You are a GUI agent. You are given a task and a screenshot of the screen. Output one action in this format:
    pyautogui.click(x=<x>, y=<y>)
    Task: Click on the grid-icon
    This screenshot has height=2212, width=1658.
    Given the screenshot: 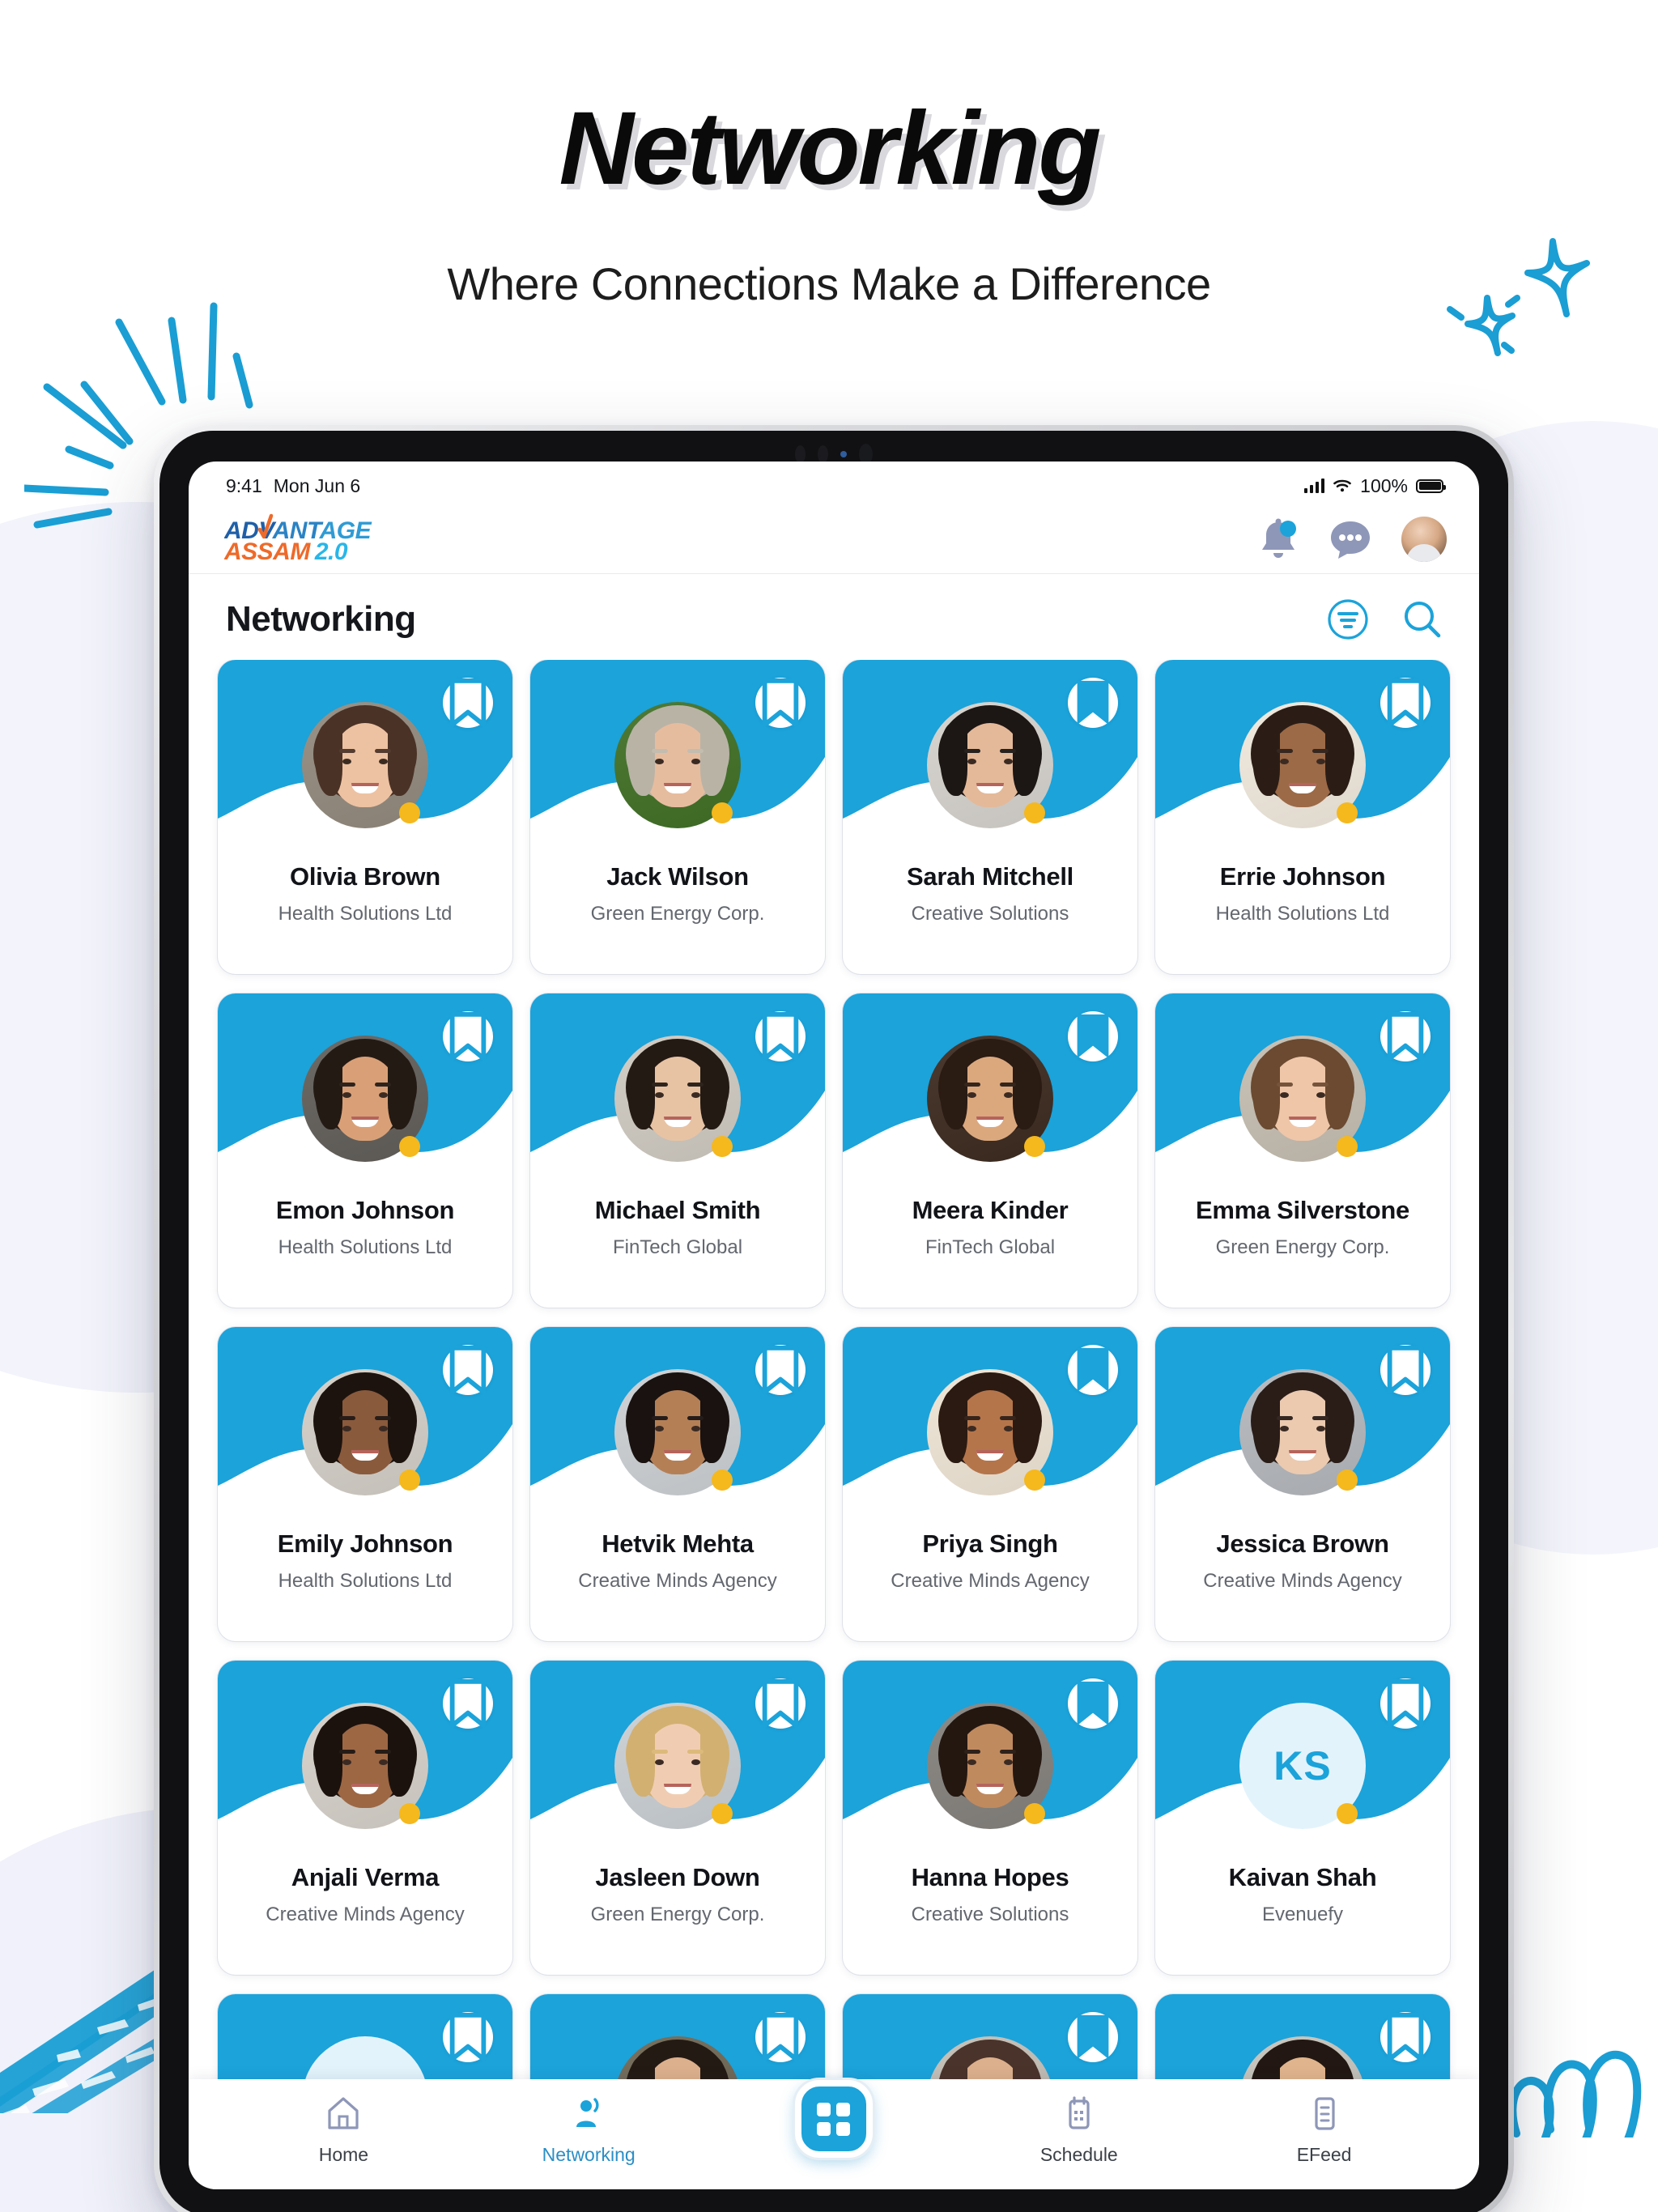 What is the action you would take?
    pyautogui.click(x=833, y=2119)
    